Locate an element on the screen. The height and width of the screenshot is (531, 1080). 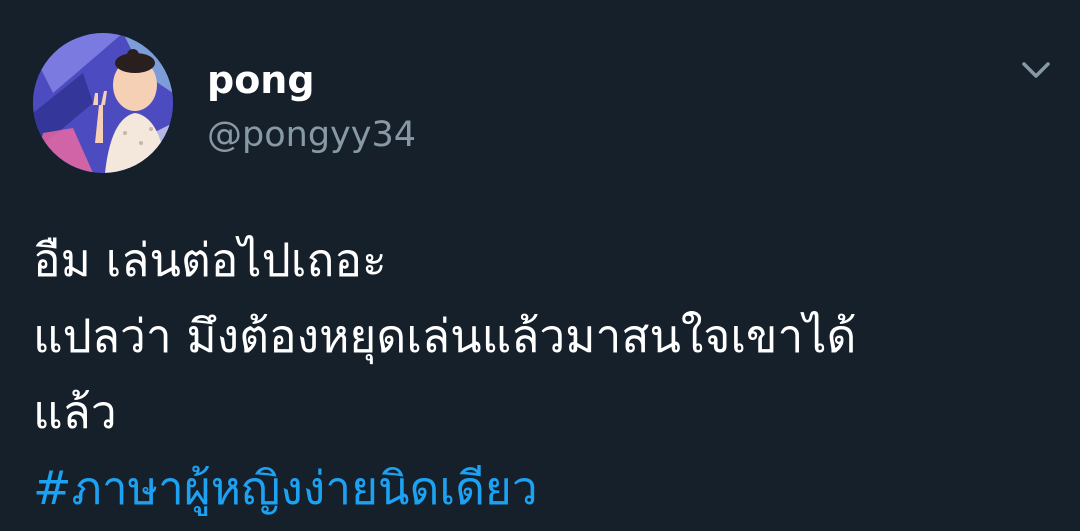
tweet-text-line: แล้ว is located at coordinates (75, 412).